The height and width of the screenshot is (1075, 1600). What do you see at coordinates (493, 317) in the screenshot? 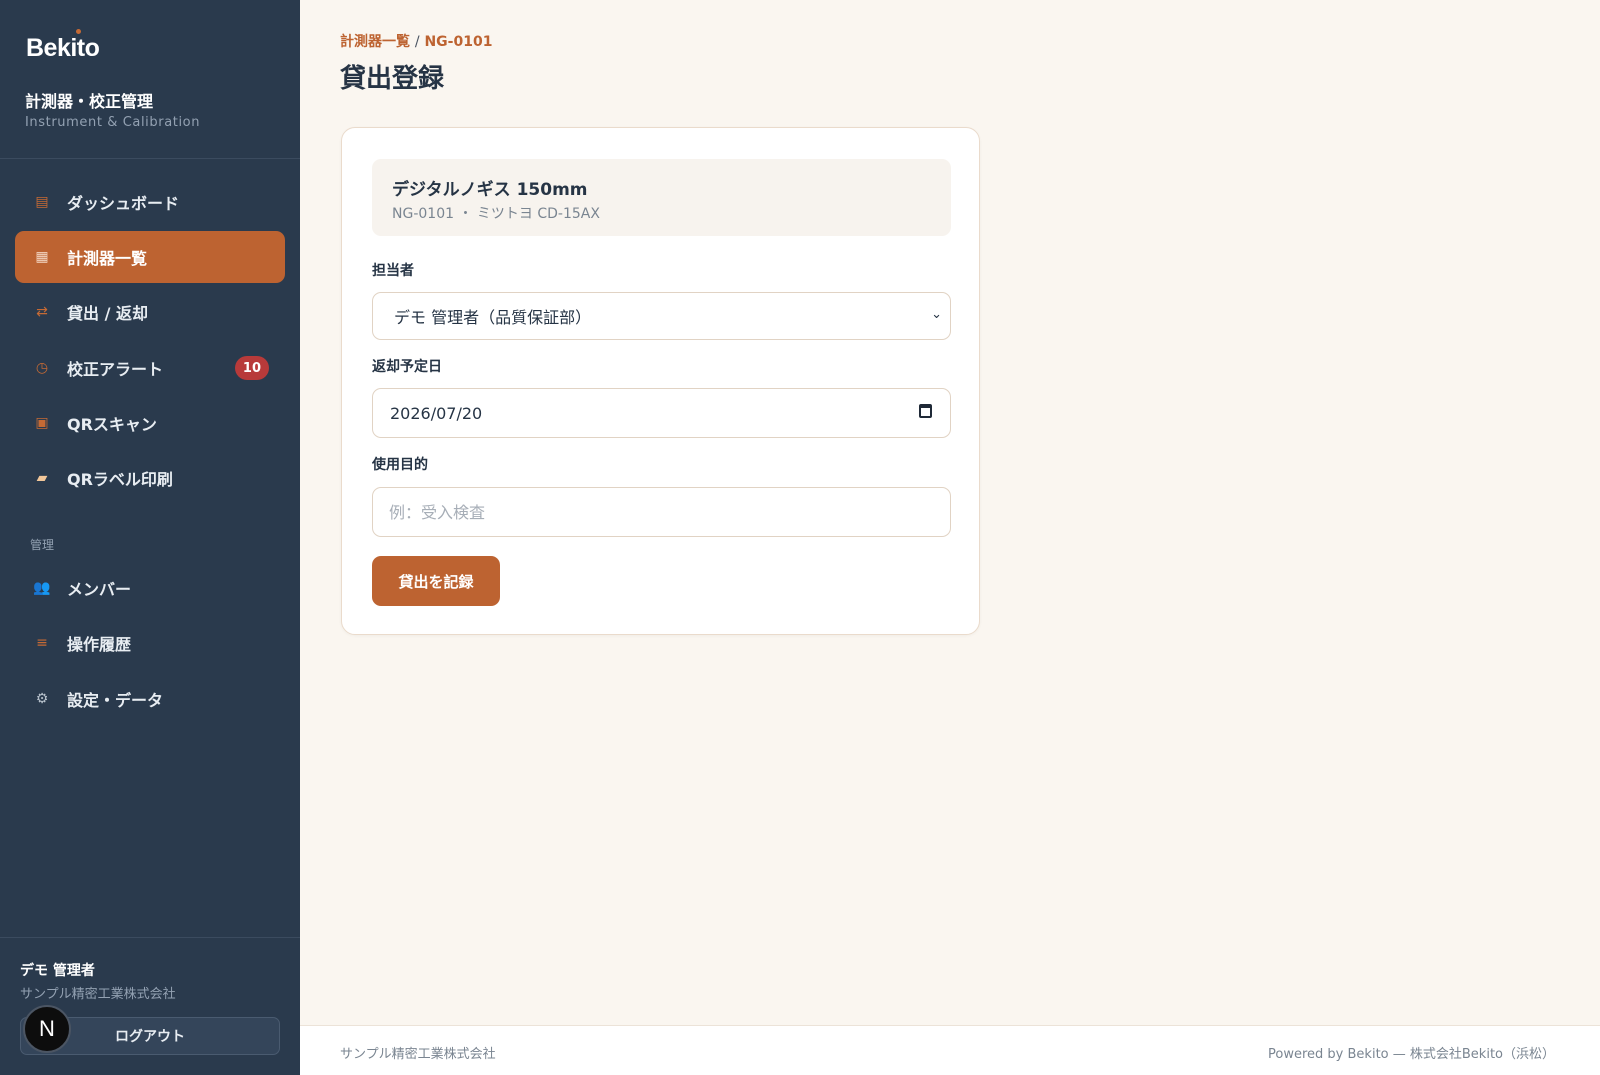
I see `assignee-value: デモ 管理者（品質保証部）` at bounding box center [493, 317].